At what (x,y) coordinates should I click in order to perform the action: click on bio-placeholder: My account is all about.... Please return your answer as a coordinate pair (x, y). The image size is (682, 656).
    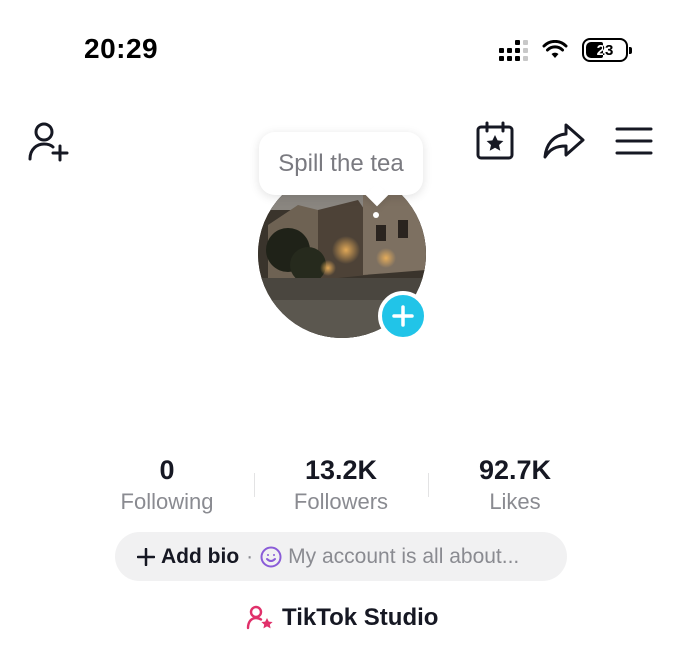
    Looking at the image, I should click on (404, 556).